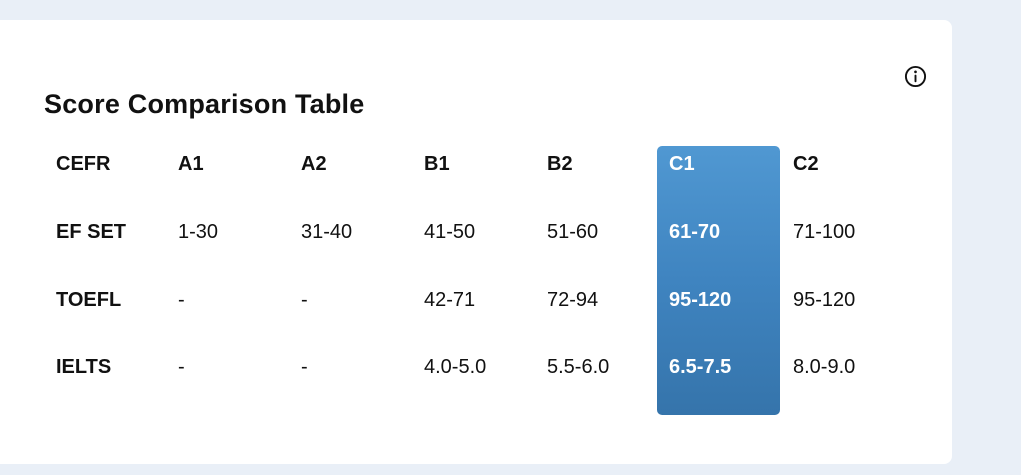 Image resolution: width=1021 pixels, height=475 pixels. Describe the element at coordinates (91, 232) in the screenshot. I see `row-label-ef-set: EF SET` at that location.